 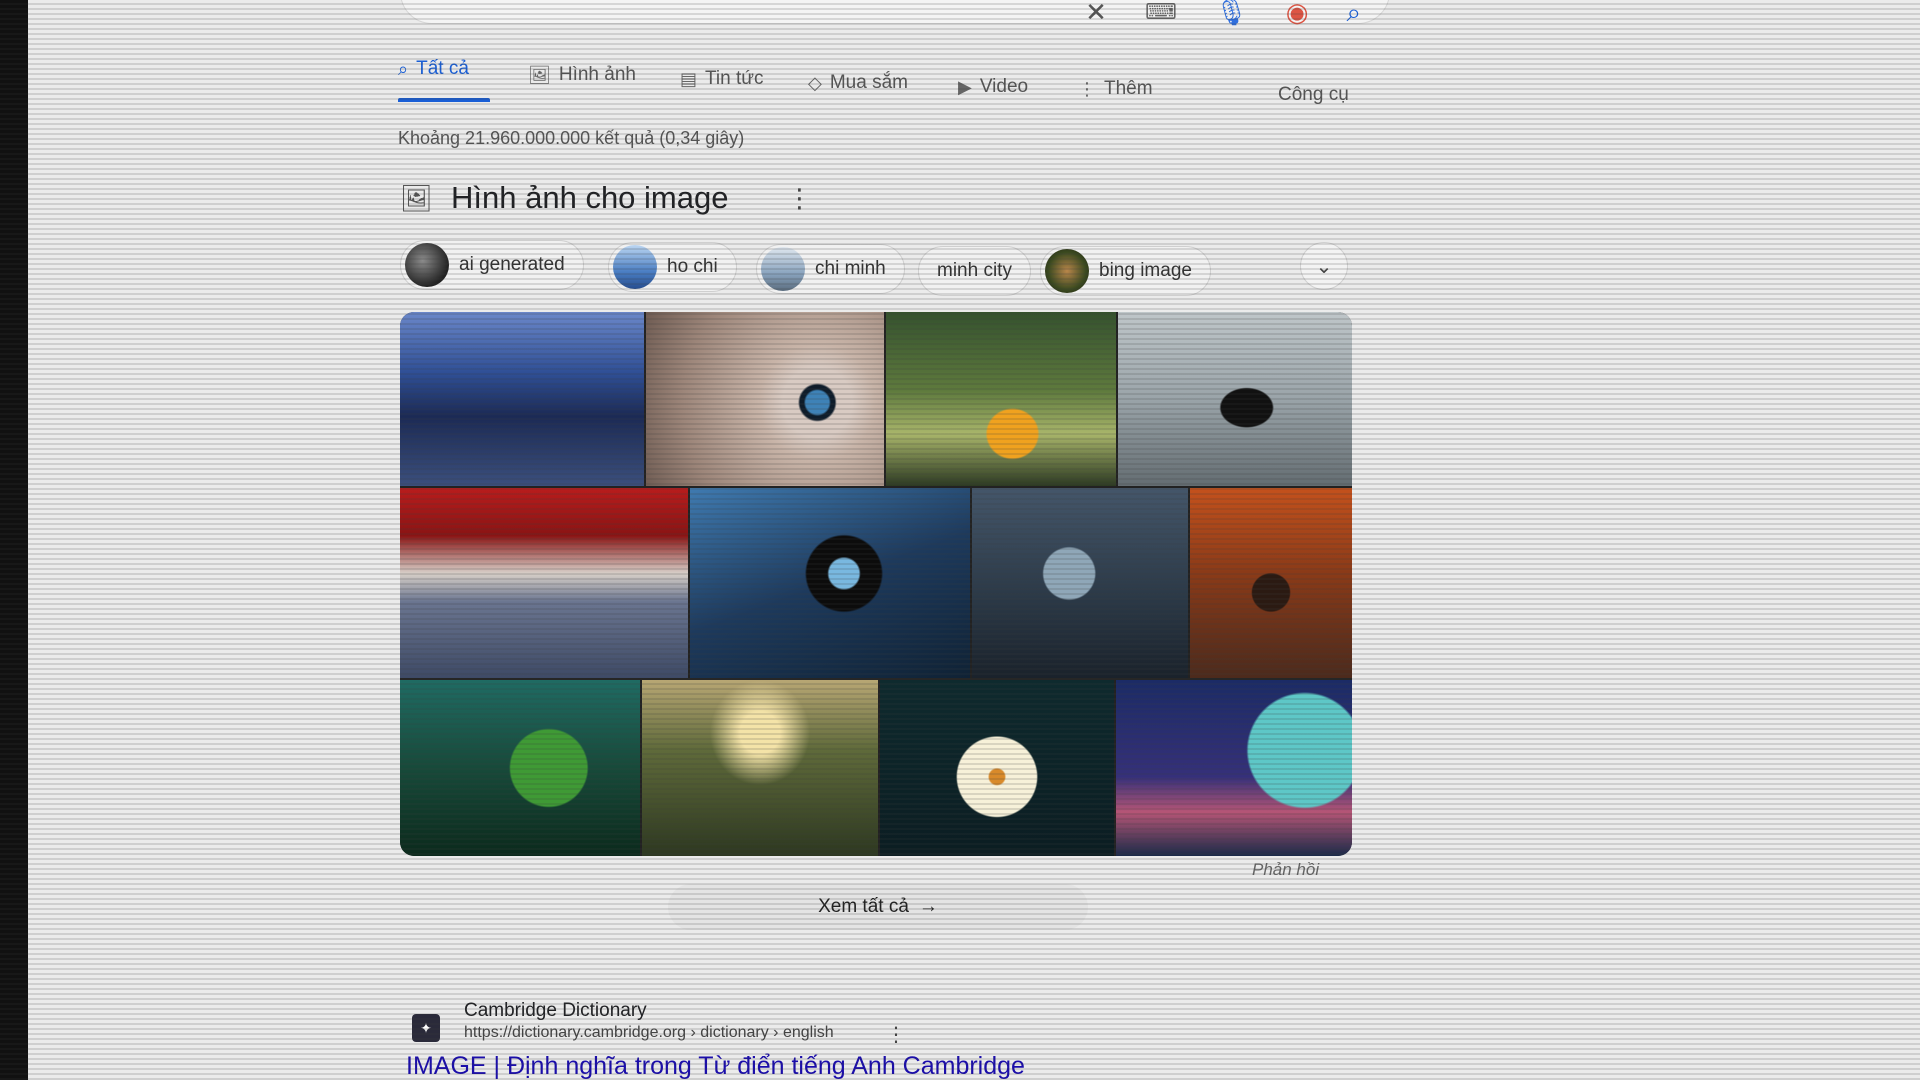 What do you see at coordinates (1080, 583) in the screenshot?
I see `boy-and-robot-photo` at bounding box center [1080, 583].